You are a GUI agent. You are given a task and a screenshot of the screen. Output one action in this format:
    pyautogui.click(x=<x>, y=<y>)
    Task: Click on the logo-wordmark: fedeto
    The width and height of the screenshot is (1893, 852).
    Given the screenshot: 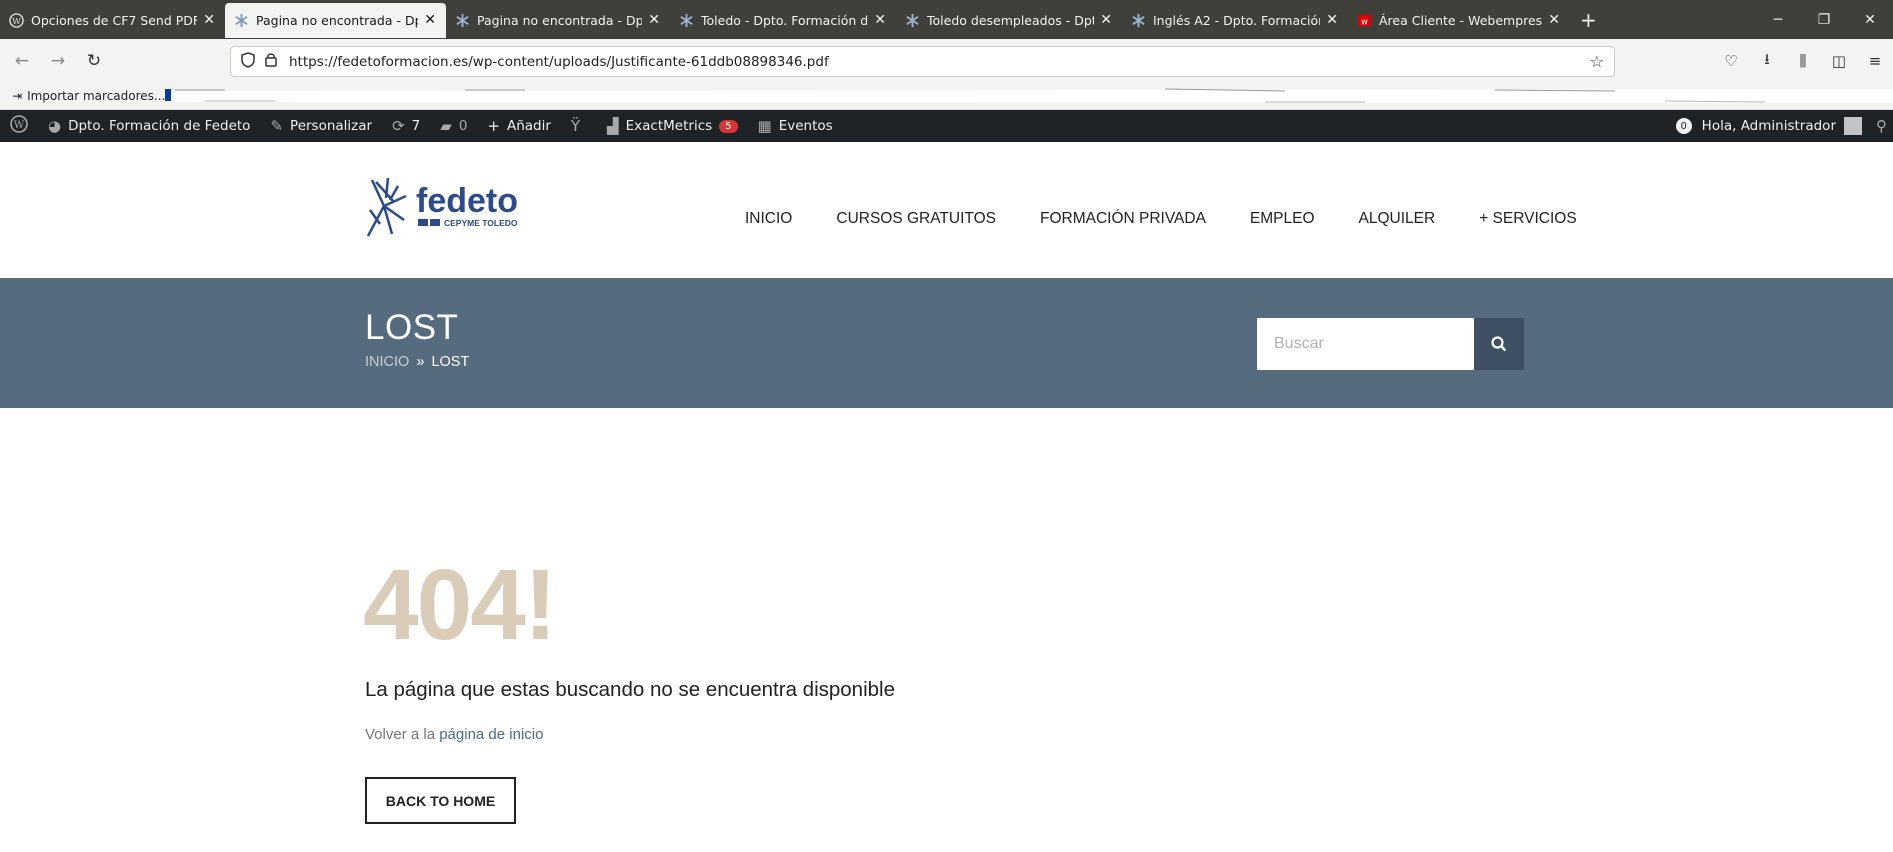 What is the action you would take?
    pyautogui.click(x=467, y=201)
    